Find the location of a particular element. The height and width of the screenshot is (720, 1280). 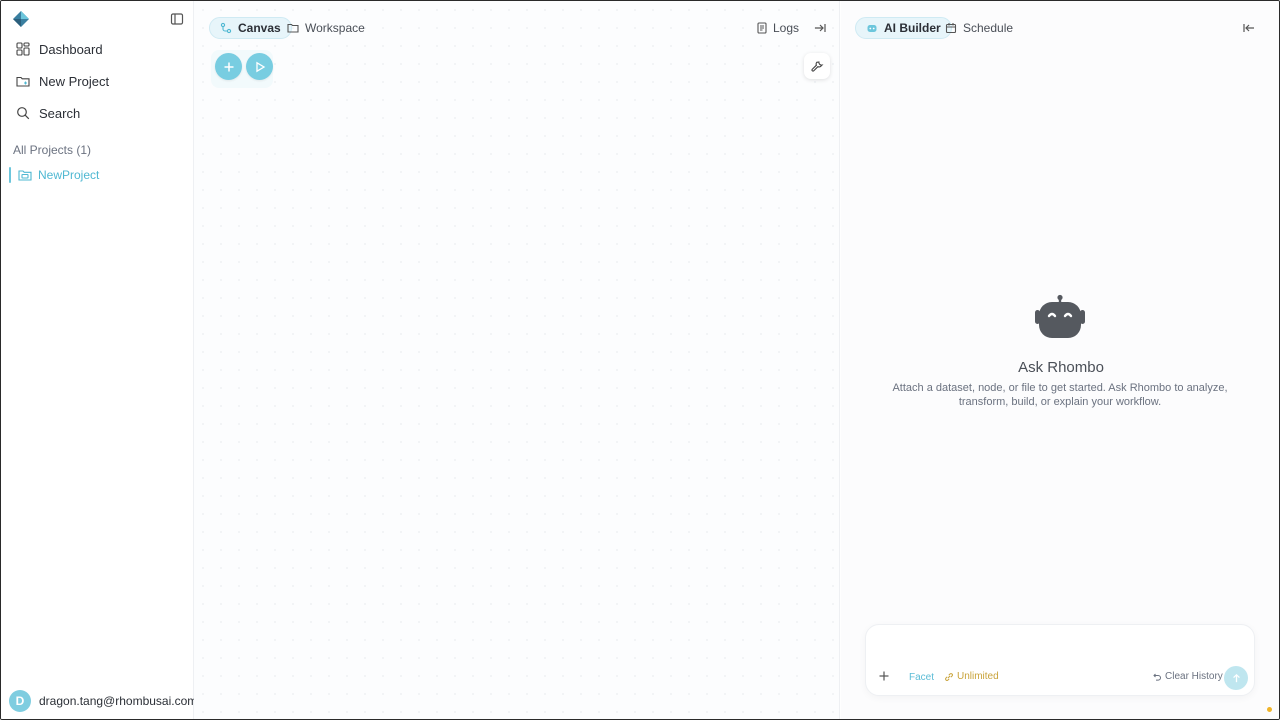

undo-icon is located at coordinates (1157, 677).